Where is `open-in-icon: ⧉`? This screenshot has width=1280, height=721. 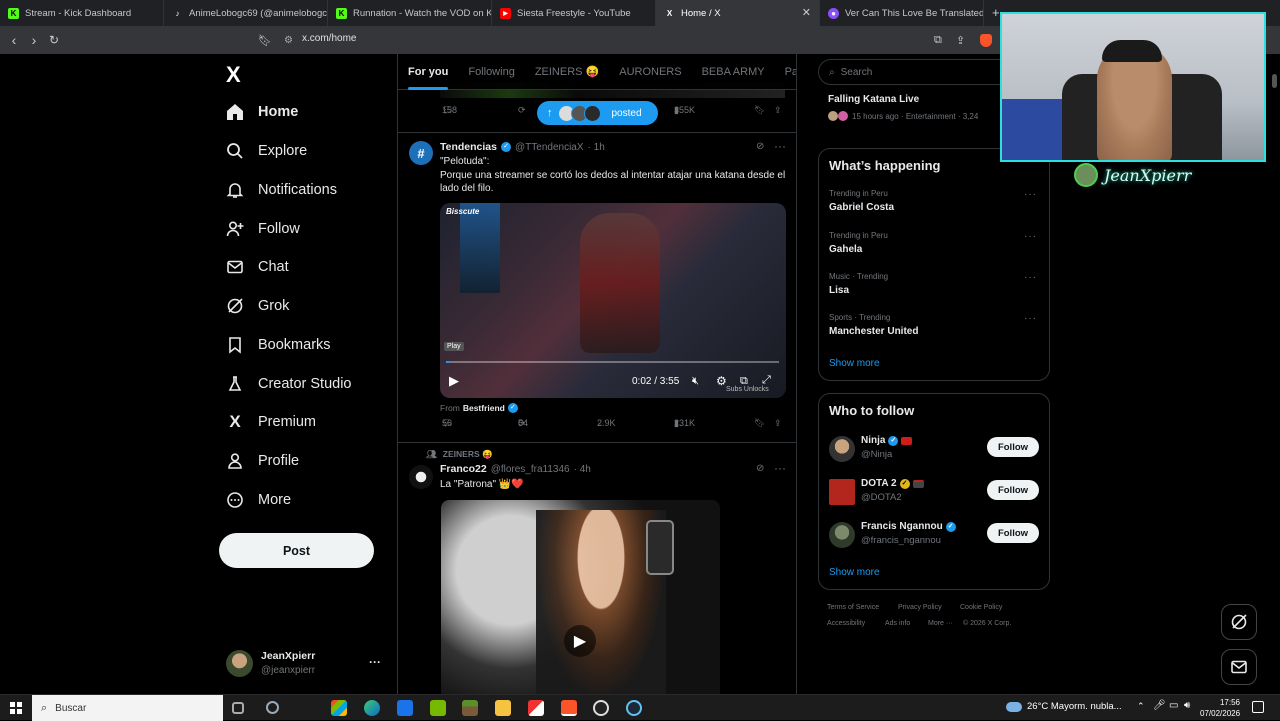
open-in-icon: ⧉ is located at coordinates (938, 40).